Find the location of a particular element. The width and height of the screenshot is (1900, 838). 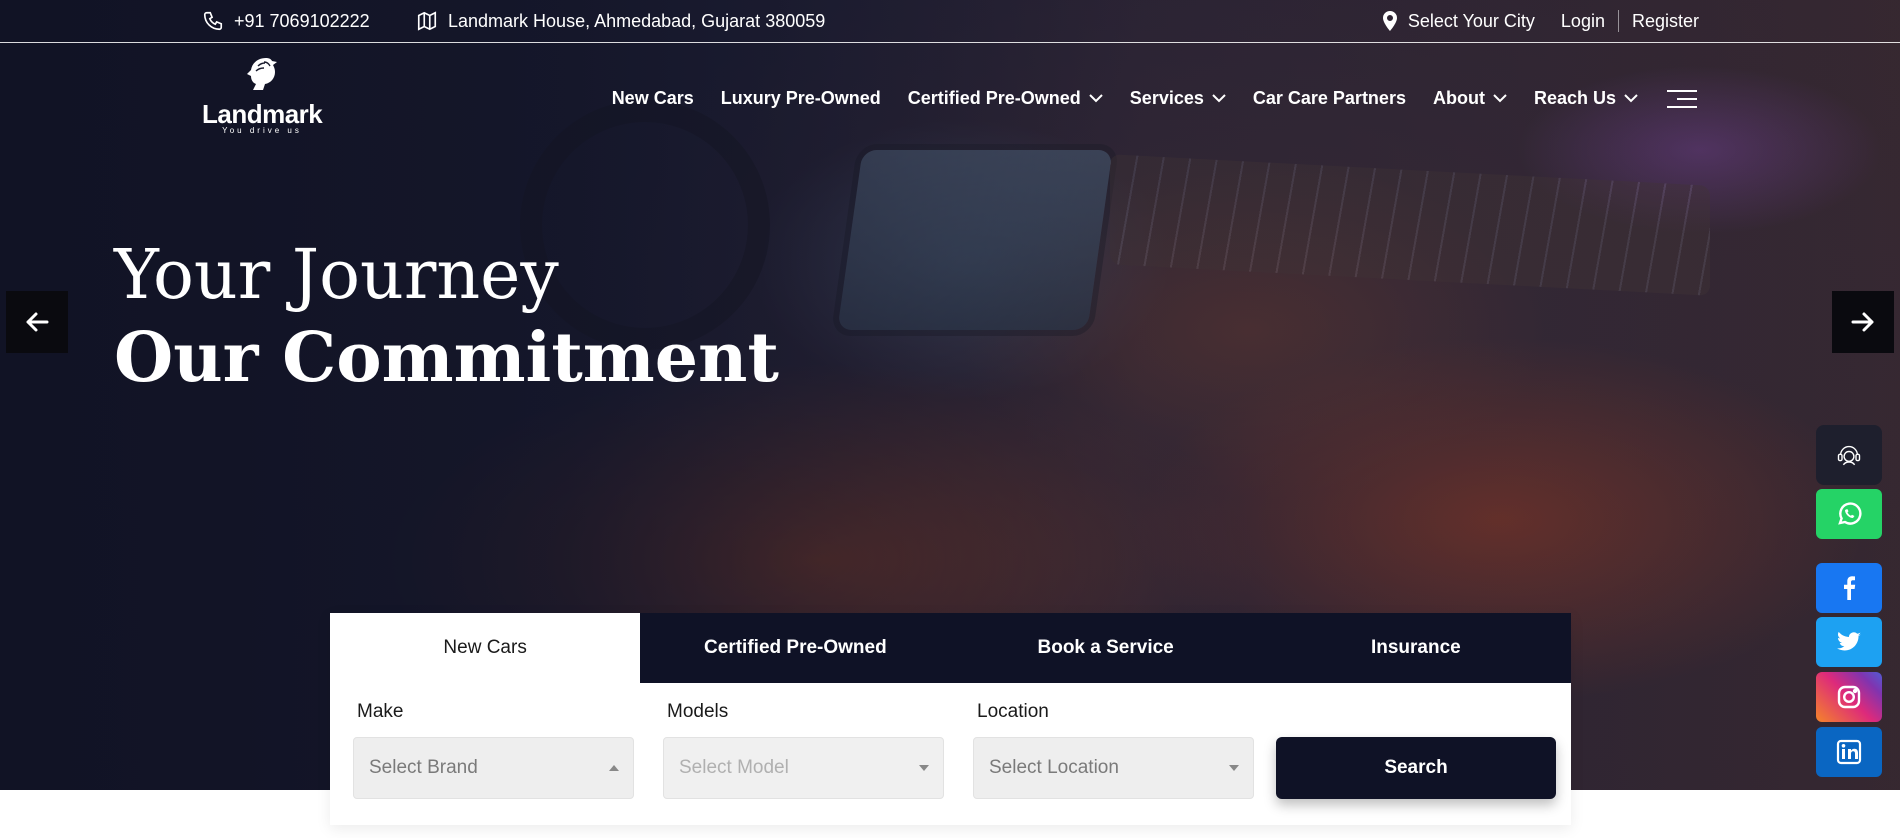

nav-item-car-care-partners: Car Care Partners is located at coordinates (1329, 98).